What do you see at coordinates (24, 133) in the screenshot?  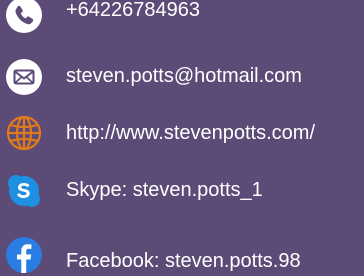 I see `globe-icon` at bounding box center [24, 133].